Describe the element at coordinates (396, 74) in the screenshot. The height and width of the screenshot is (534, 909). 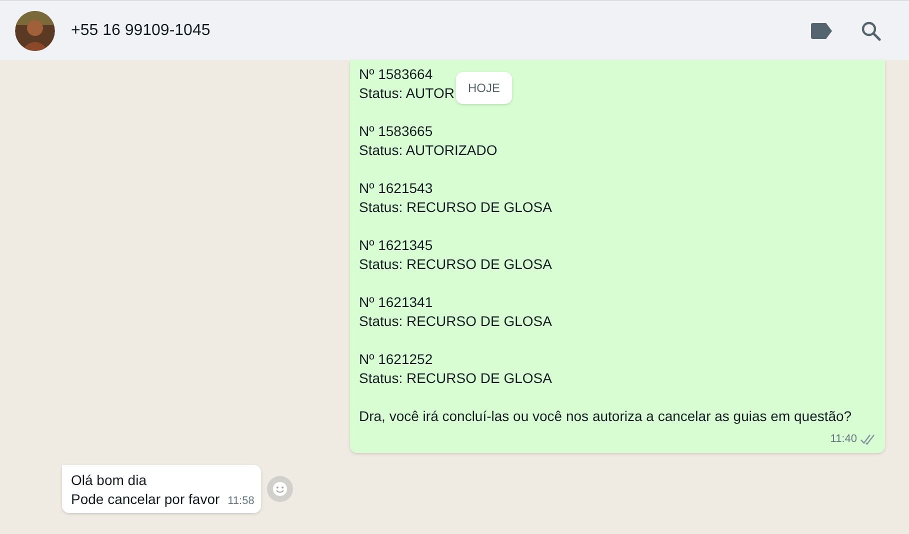
I see `request-number: Nº 1583664` at that location.